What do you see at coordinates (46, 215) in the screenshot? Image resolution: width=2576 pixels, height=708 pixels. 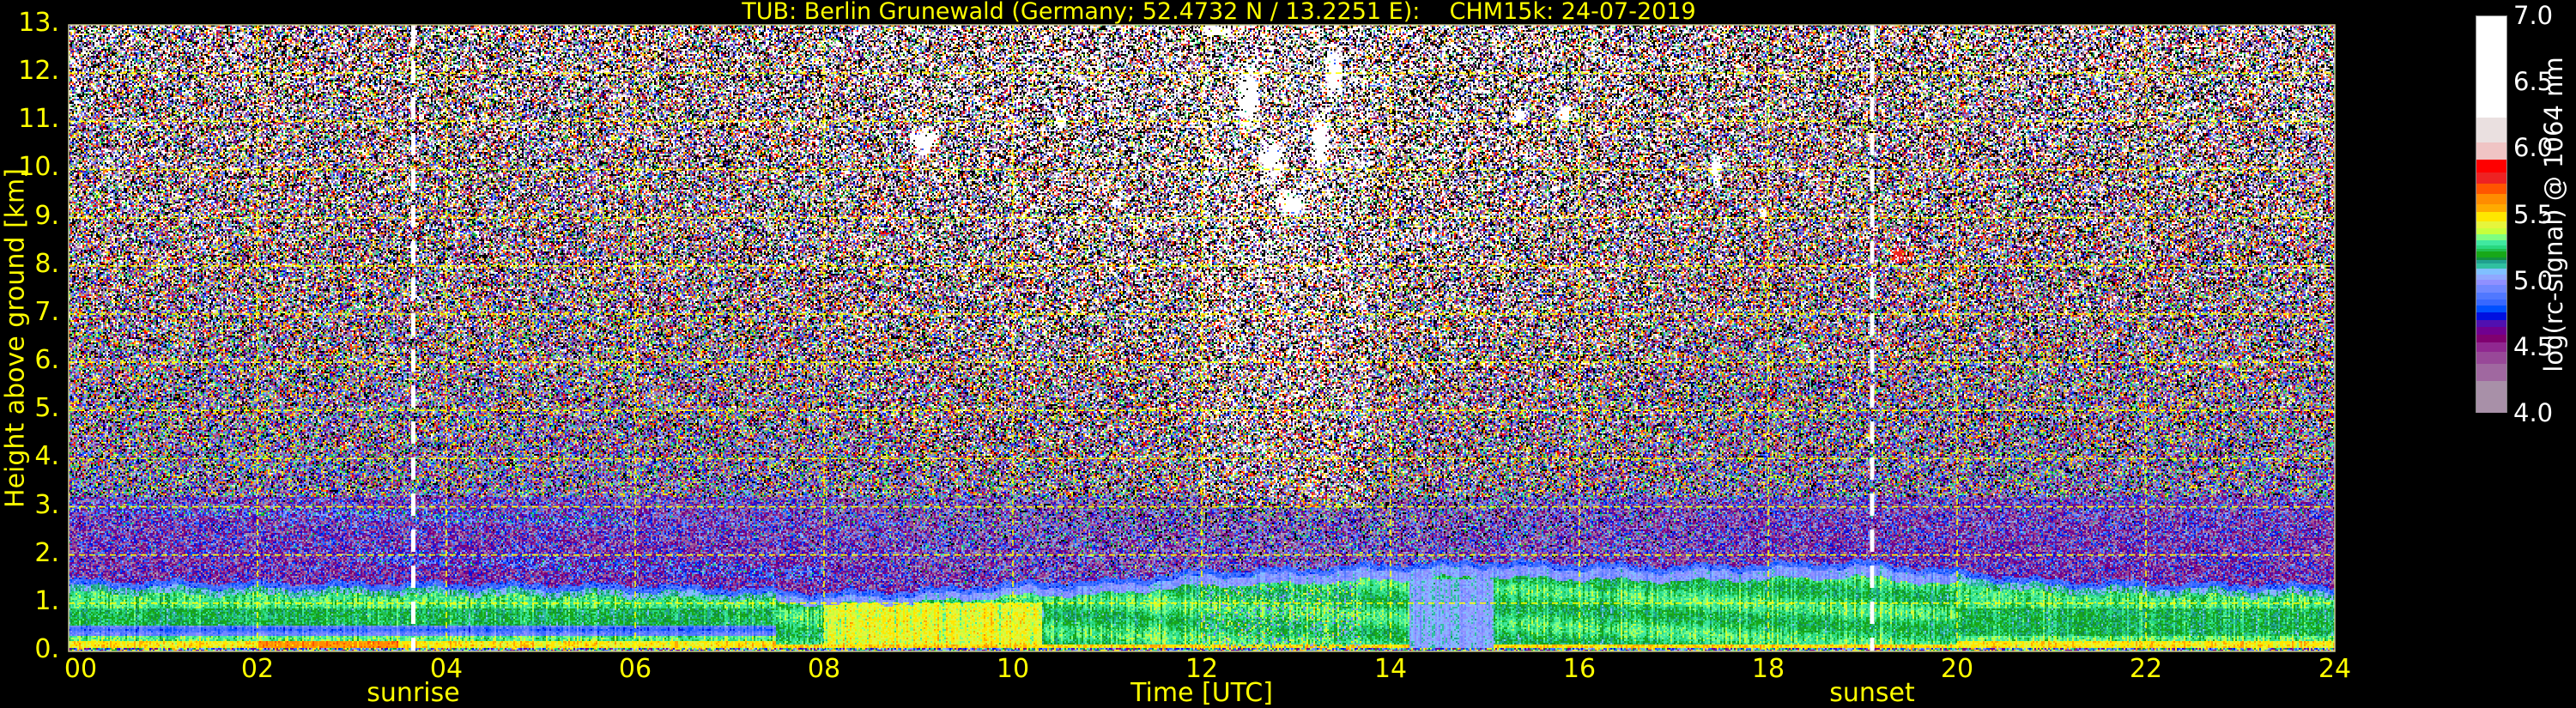 I see `y-tick-label: 9.` at bounding box center [46, 215].